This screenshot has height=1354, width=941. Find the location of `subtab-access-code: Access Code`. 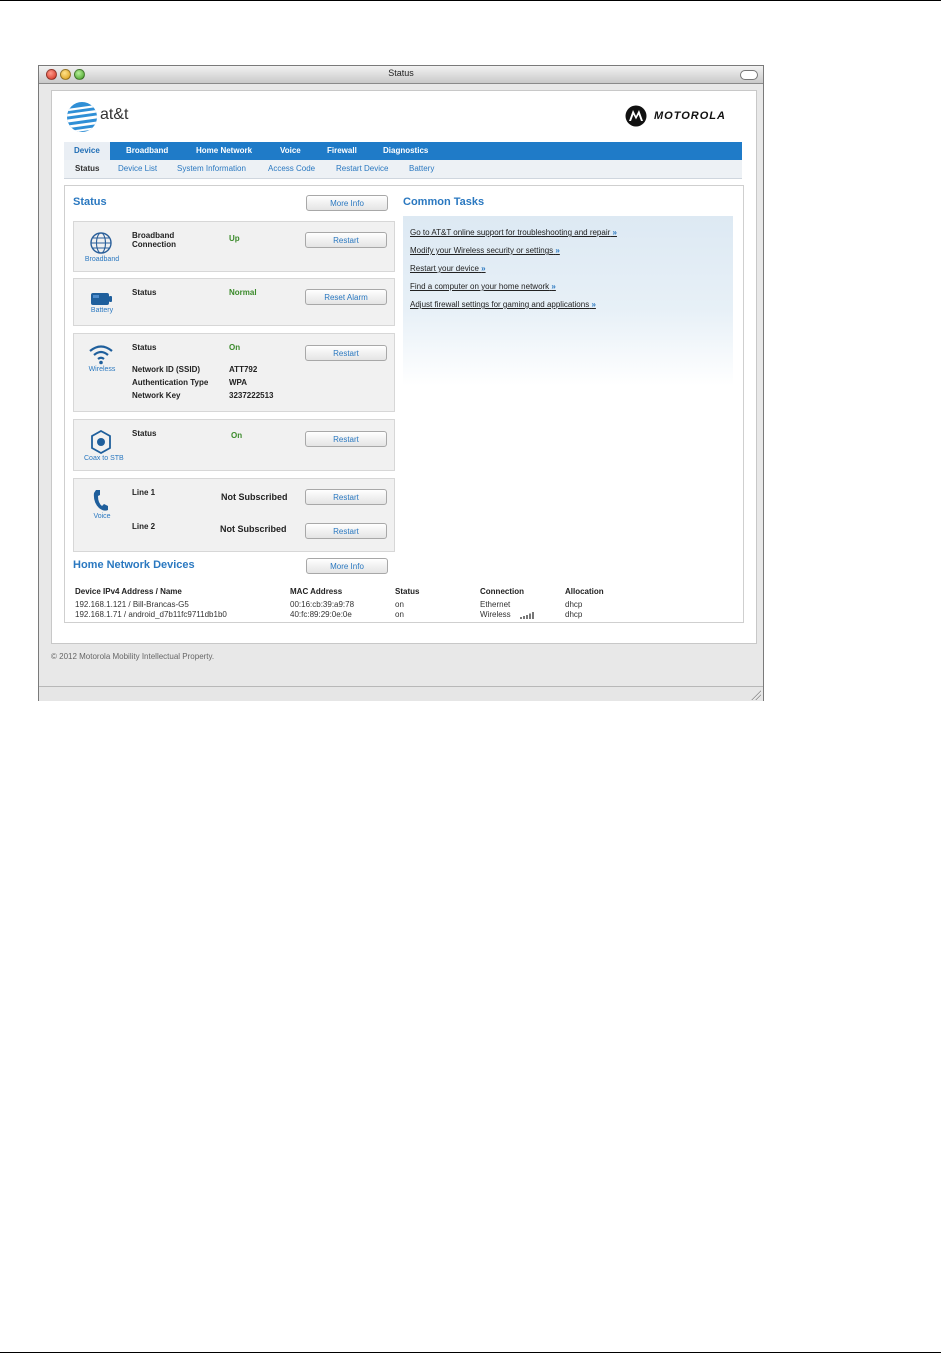

subtab-access-code: Access Code is located at coordinates (291, 168).